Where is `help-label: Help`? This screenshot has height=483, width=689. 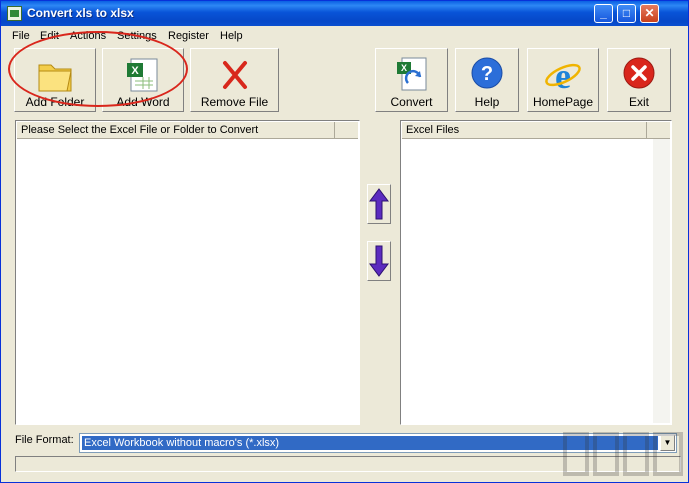 help-label: Help is located at coordinates (487, 102).